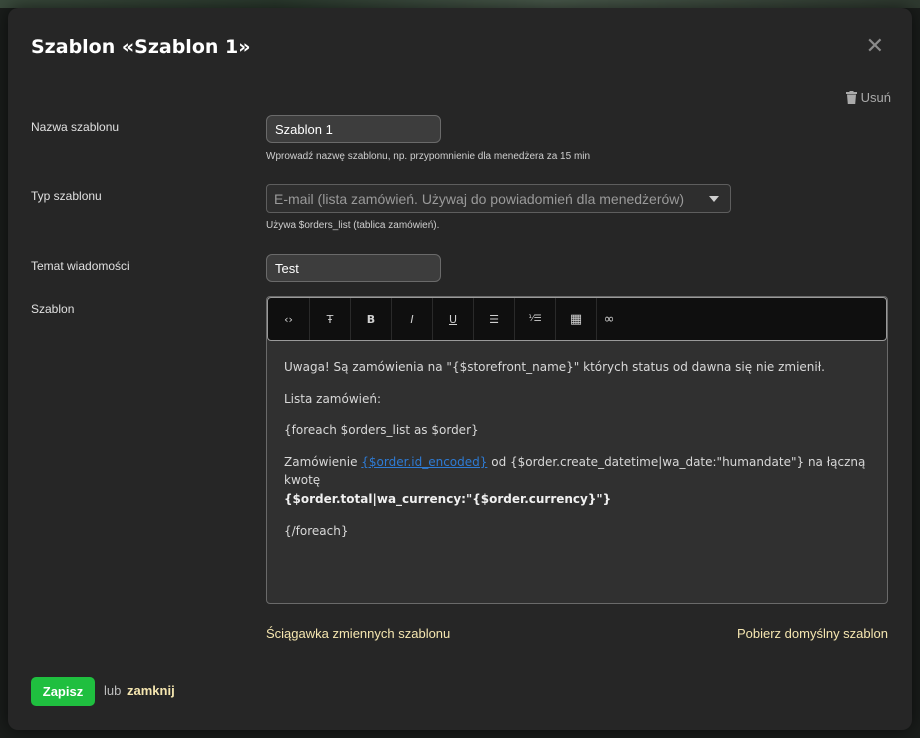  I want to click on backdrop, so click(460, 4).